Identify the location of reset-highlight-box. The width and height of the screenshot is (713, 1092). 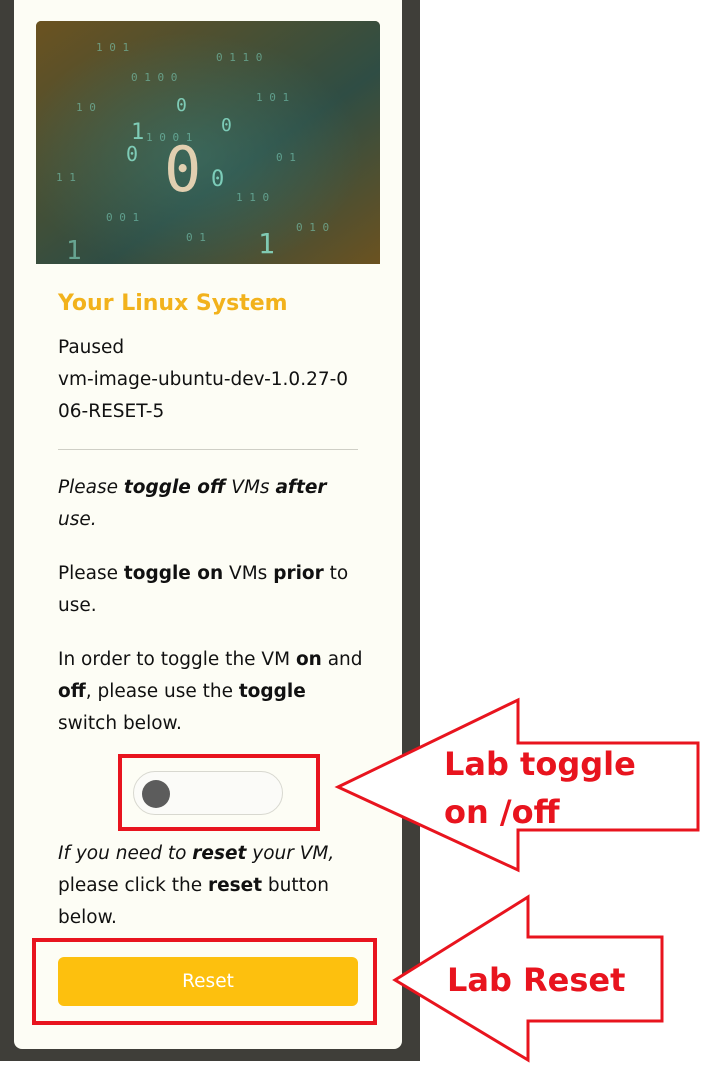
(204, 981).